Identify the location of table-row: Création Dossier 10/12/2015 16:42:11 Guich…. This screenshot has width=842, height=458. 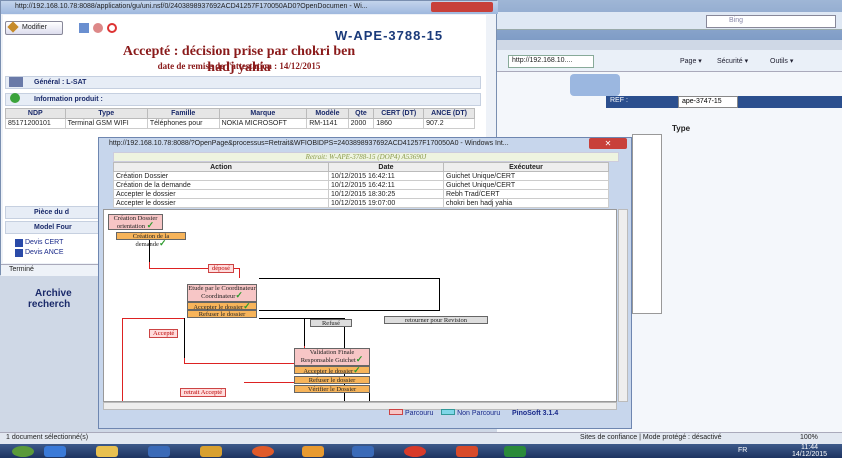
(361, 176).